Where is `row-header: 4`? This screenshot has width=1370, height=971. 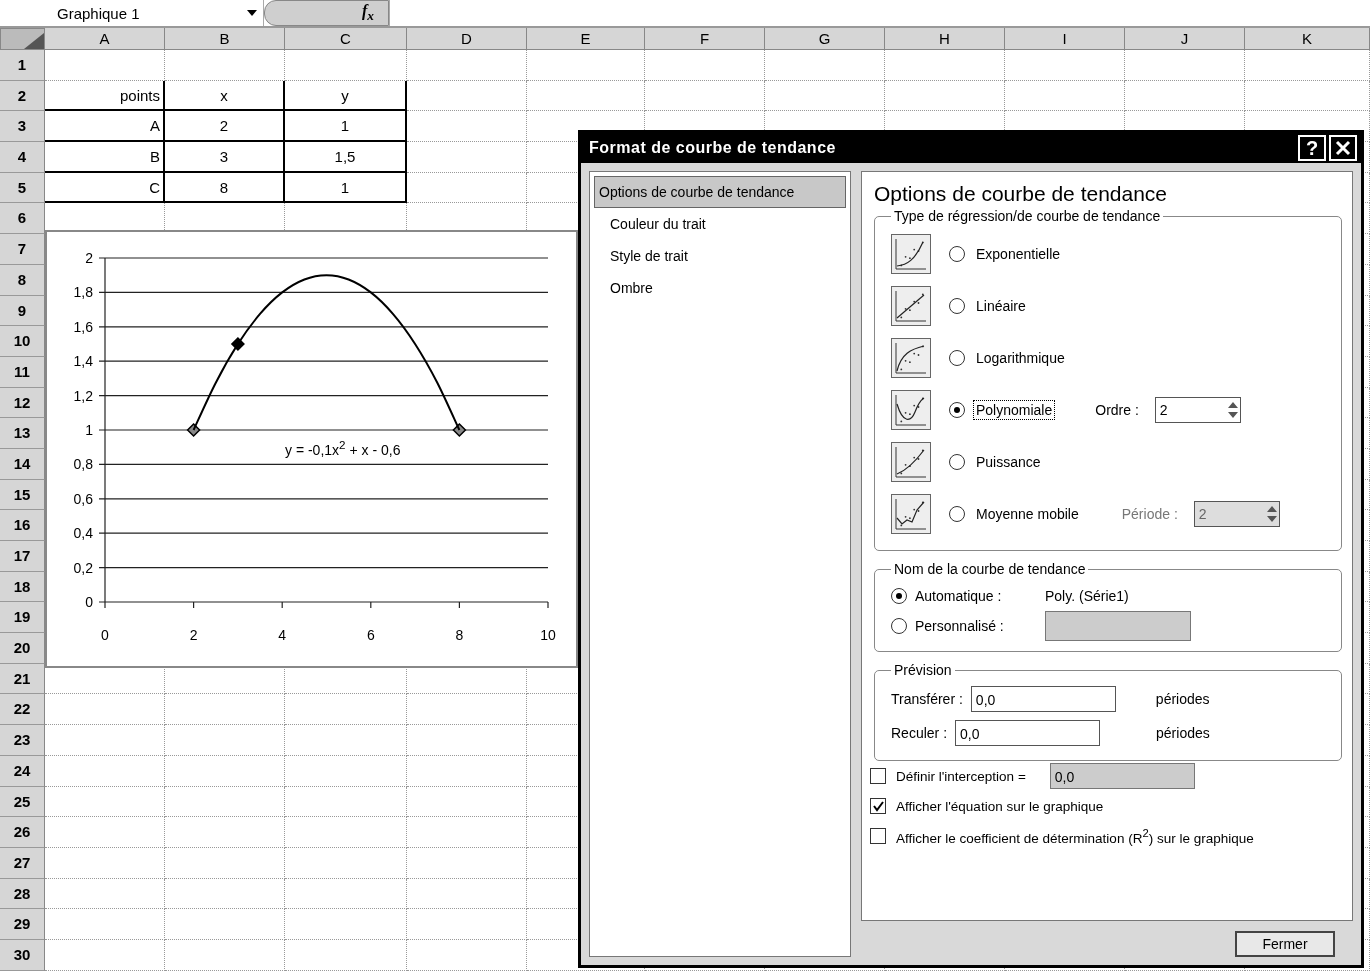
row-header: 4 is located at coordinates (22, 157).